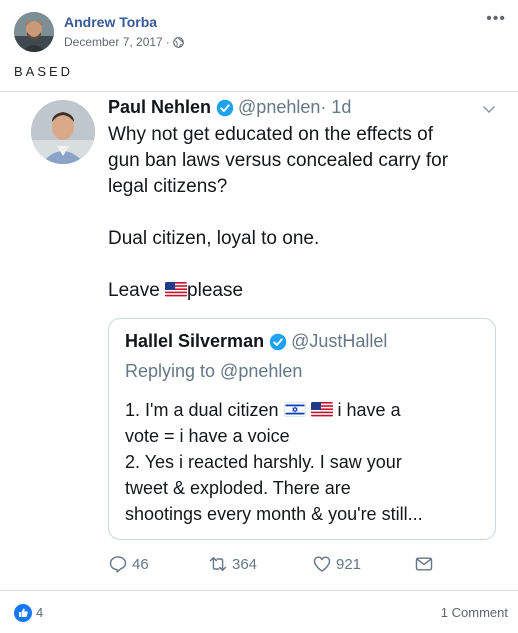  Describe the element at coordinates (366, 410) in the screenshot. I see `quoted-line-part: i have a` at that location.